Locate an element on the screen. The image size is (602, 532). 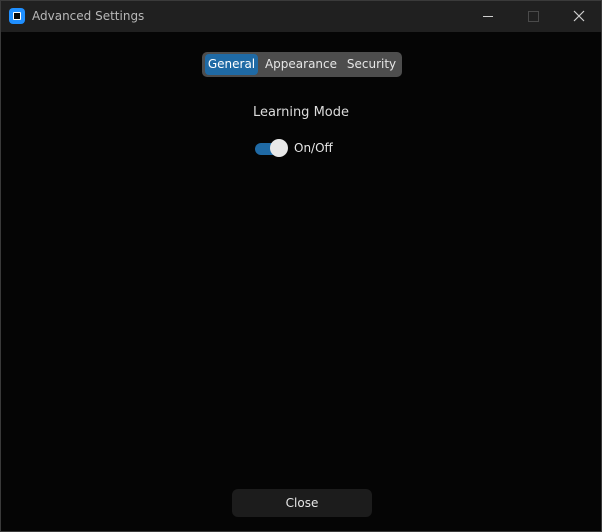
learning-mode-toggle is located at coordinates (272, 149).